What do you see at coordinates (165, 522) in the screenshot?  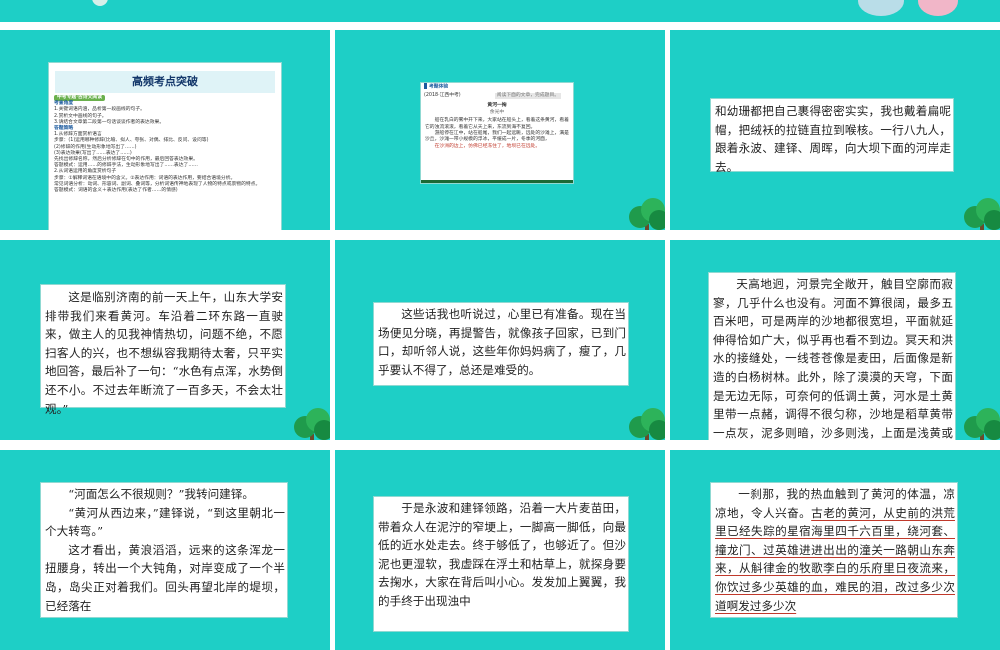 I see `paragraph: “黄河从西边来，”建铎说，“到这里朝北一个大转弯。”` at bounding box center [165, 522].